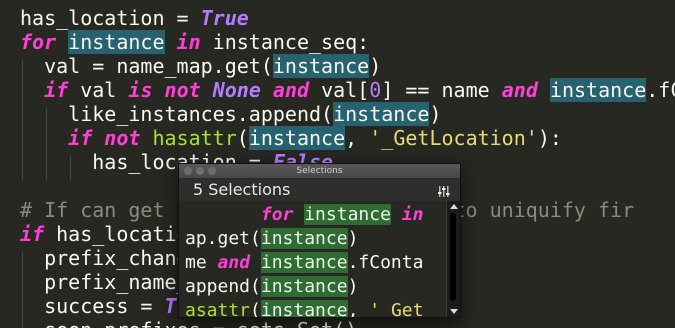 The image size is (675, 328). I want to click on popup-scrollbar, so click(453, 259).